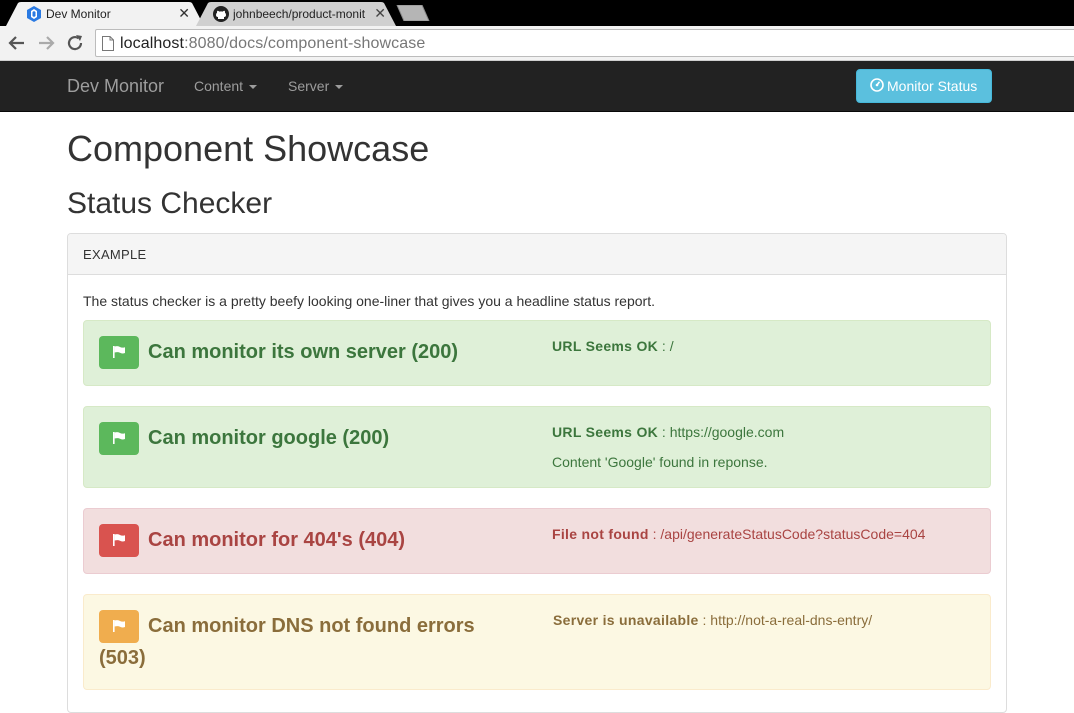 The image size is (1074, 713). What do you see at coordinates (303, 352) in the screenshot?
I see `status-headline: Can monitor its own server (200)` at bounding box center [303, 352].